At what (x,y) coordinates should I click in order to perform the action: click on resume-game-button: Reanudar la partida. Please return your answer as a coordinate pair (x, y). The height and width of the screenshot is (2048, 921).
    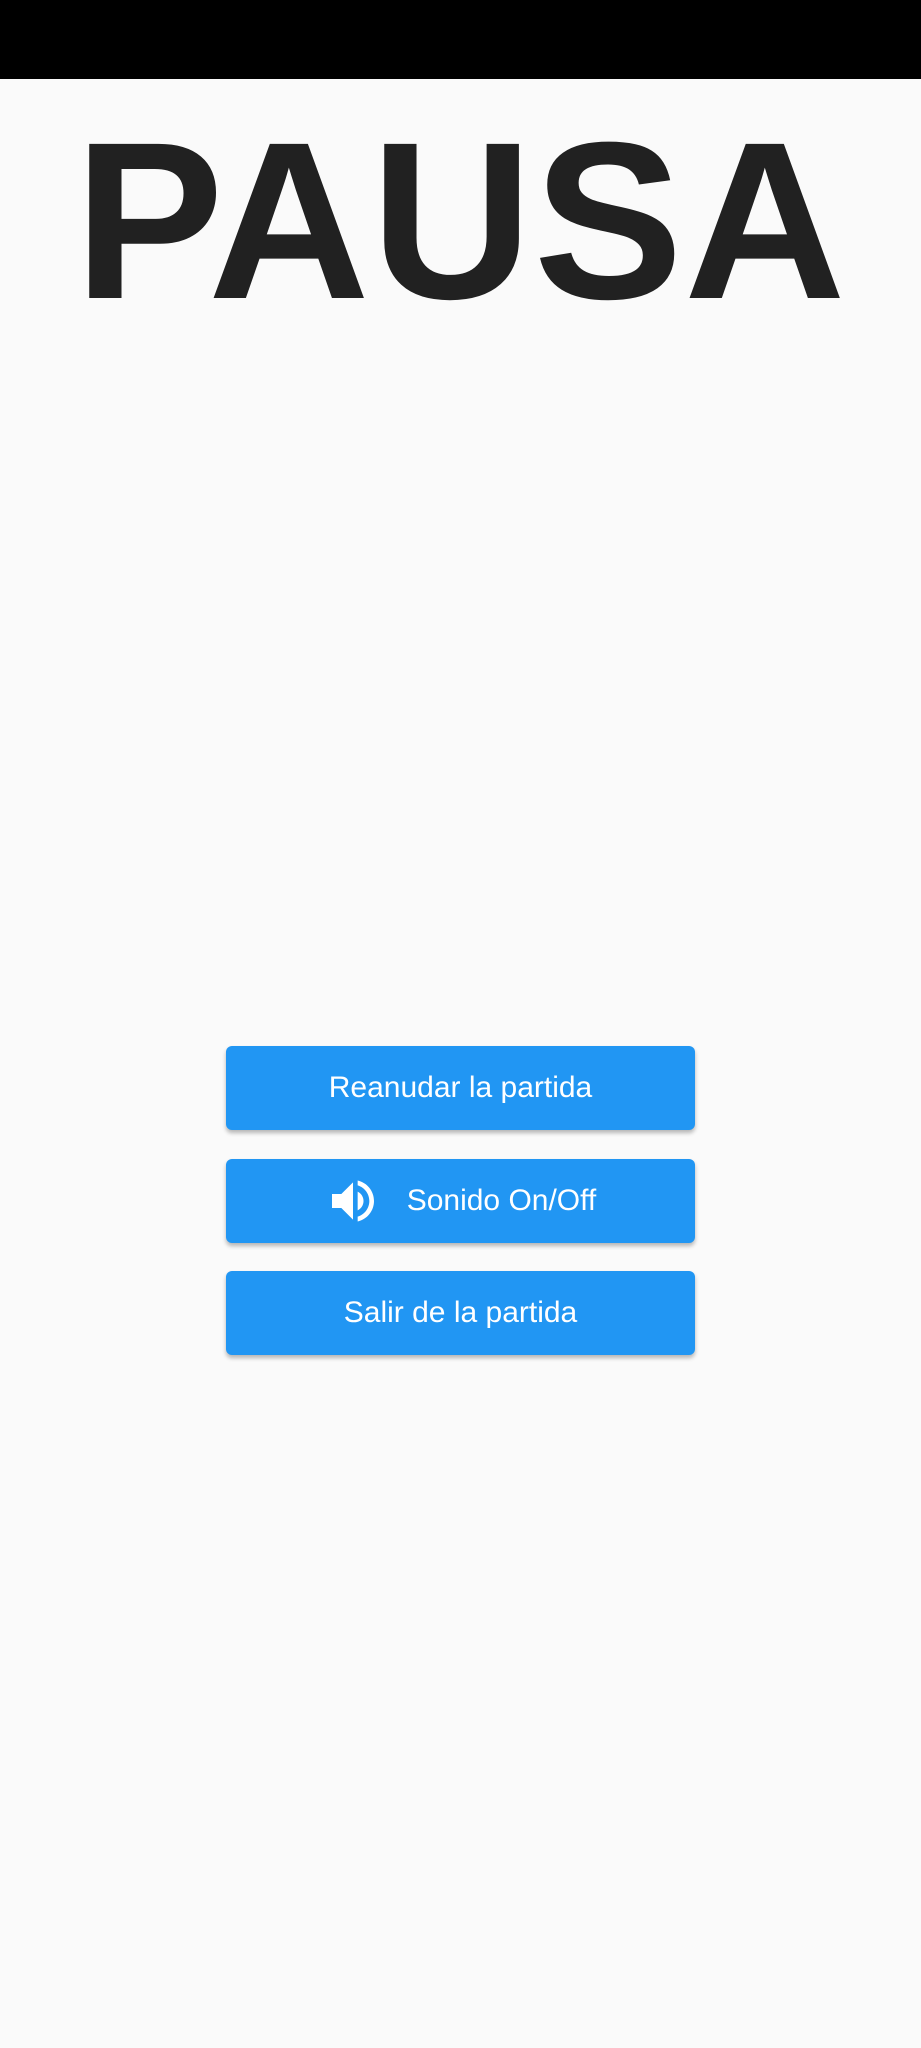
    Looking at the image, I should click on (460, 1088).